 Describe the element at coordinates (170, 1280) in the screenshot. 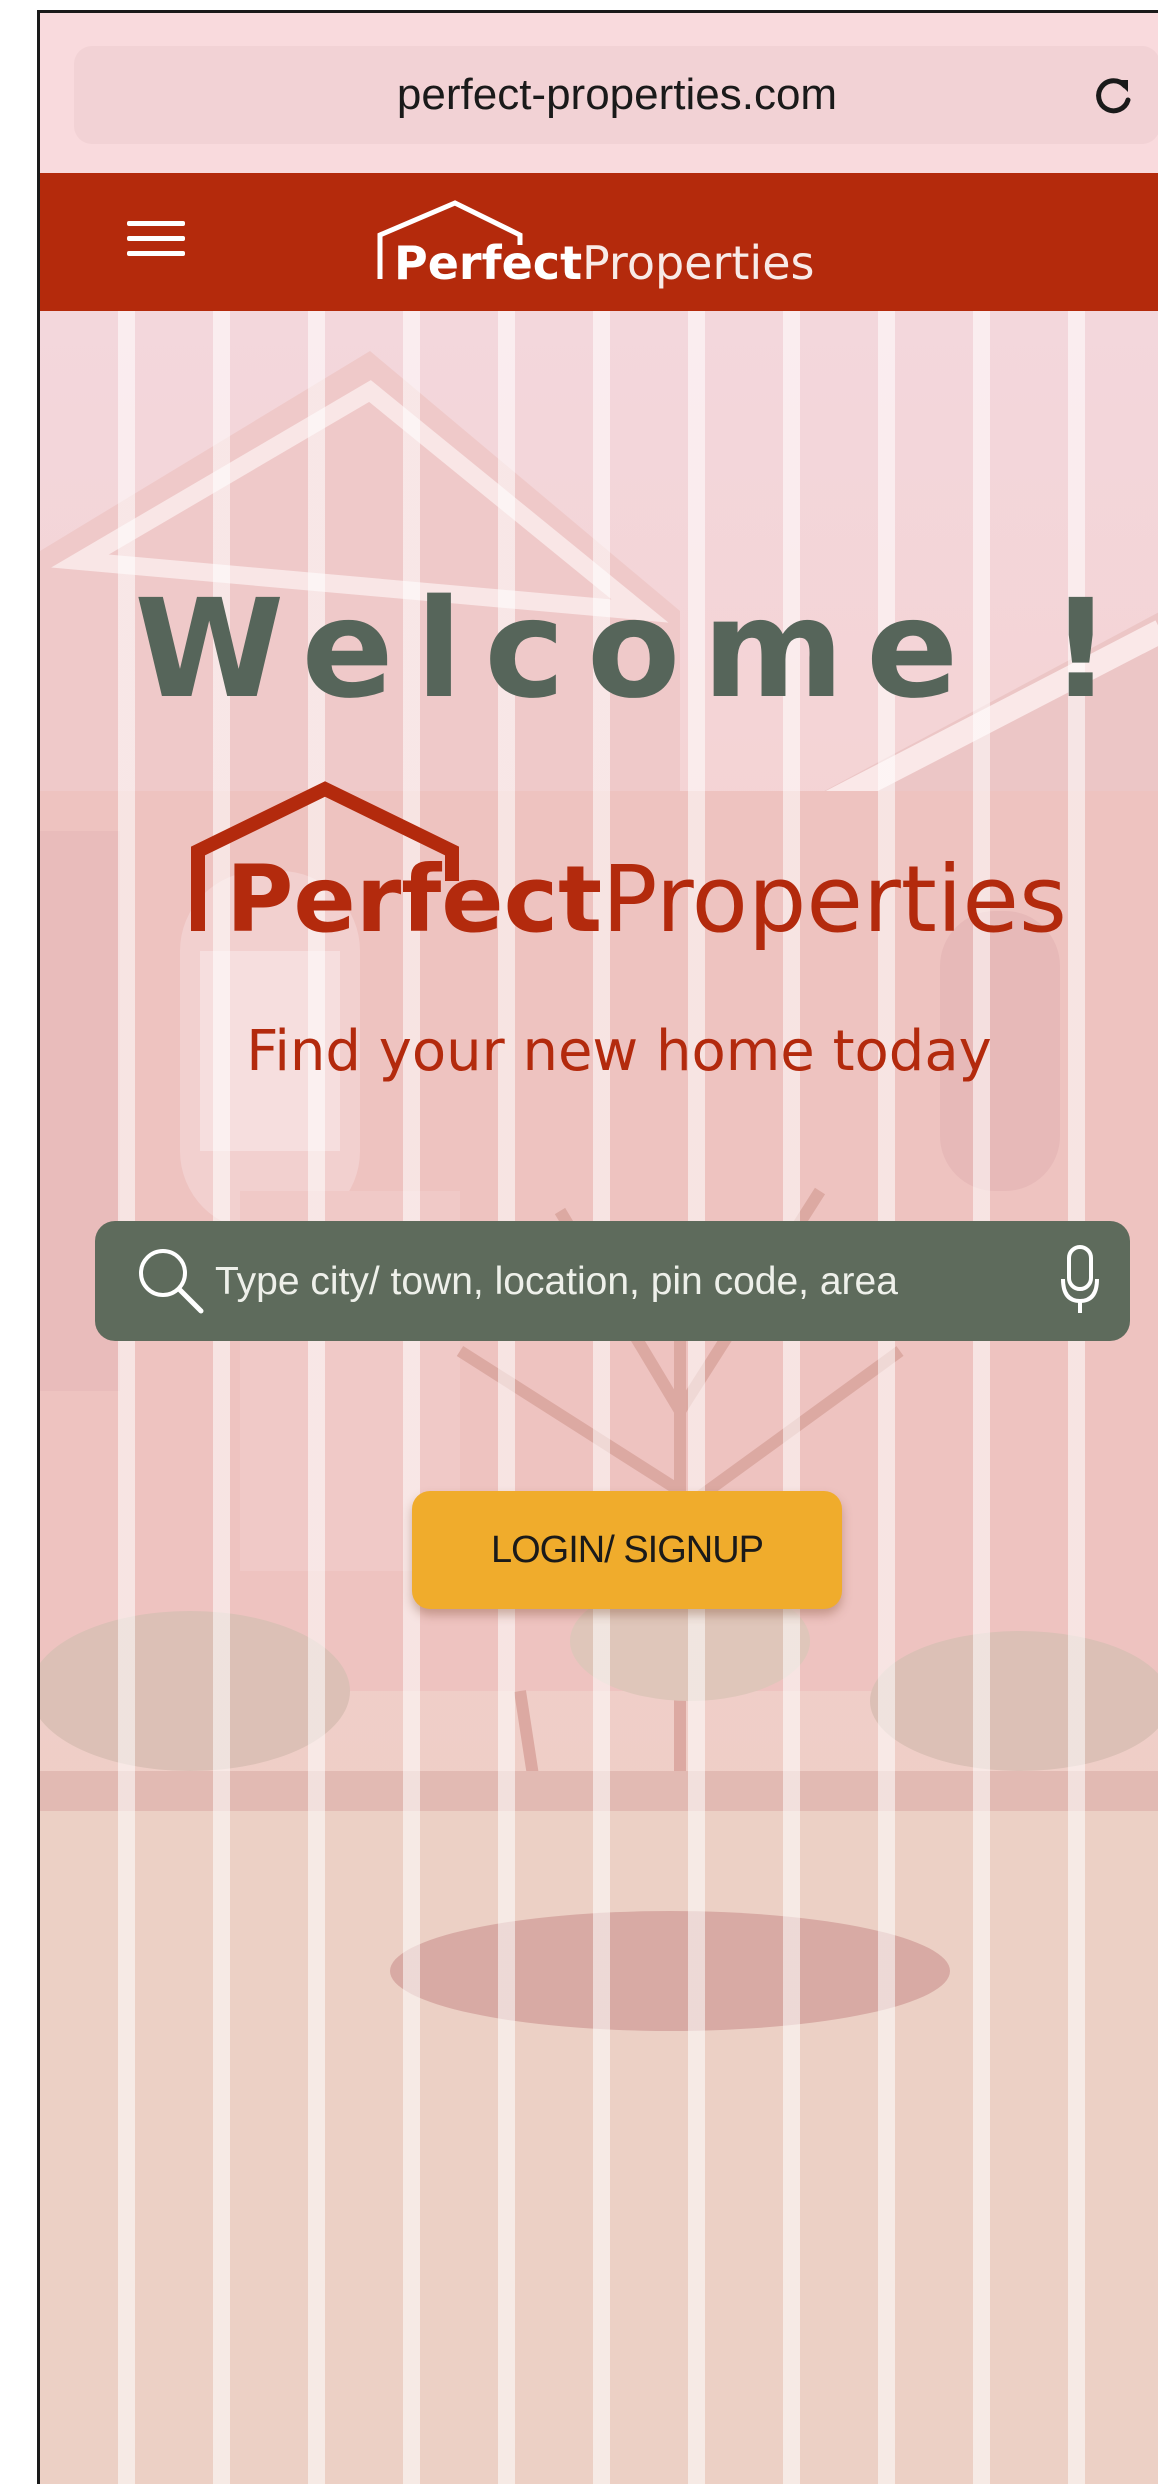

I see `search-icon` at that location.